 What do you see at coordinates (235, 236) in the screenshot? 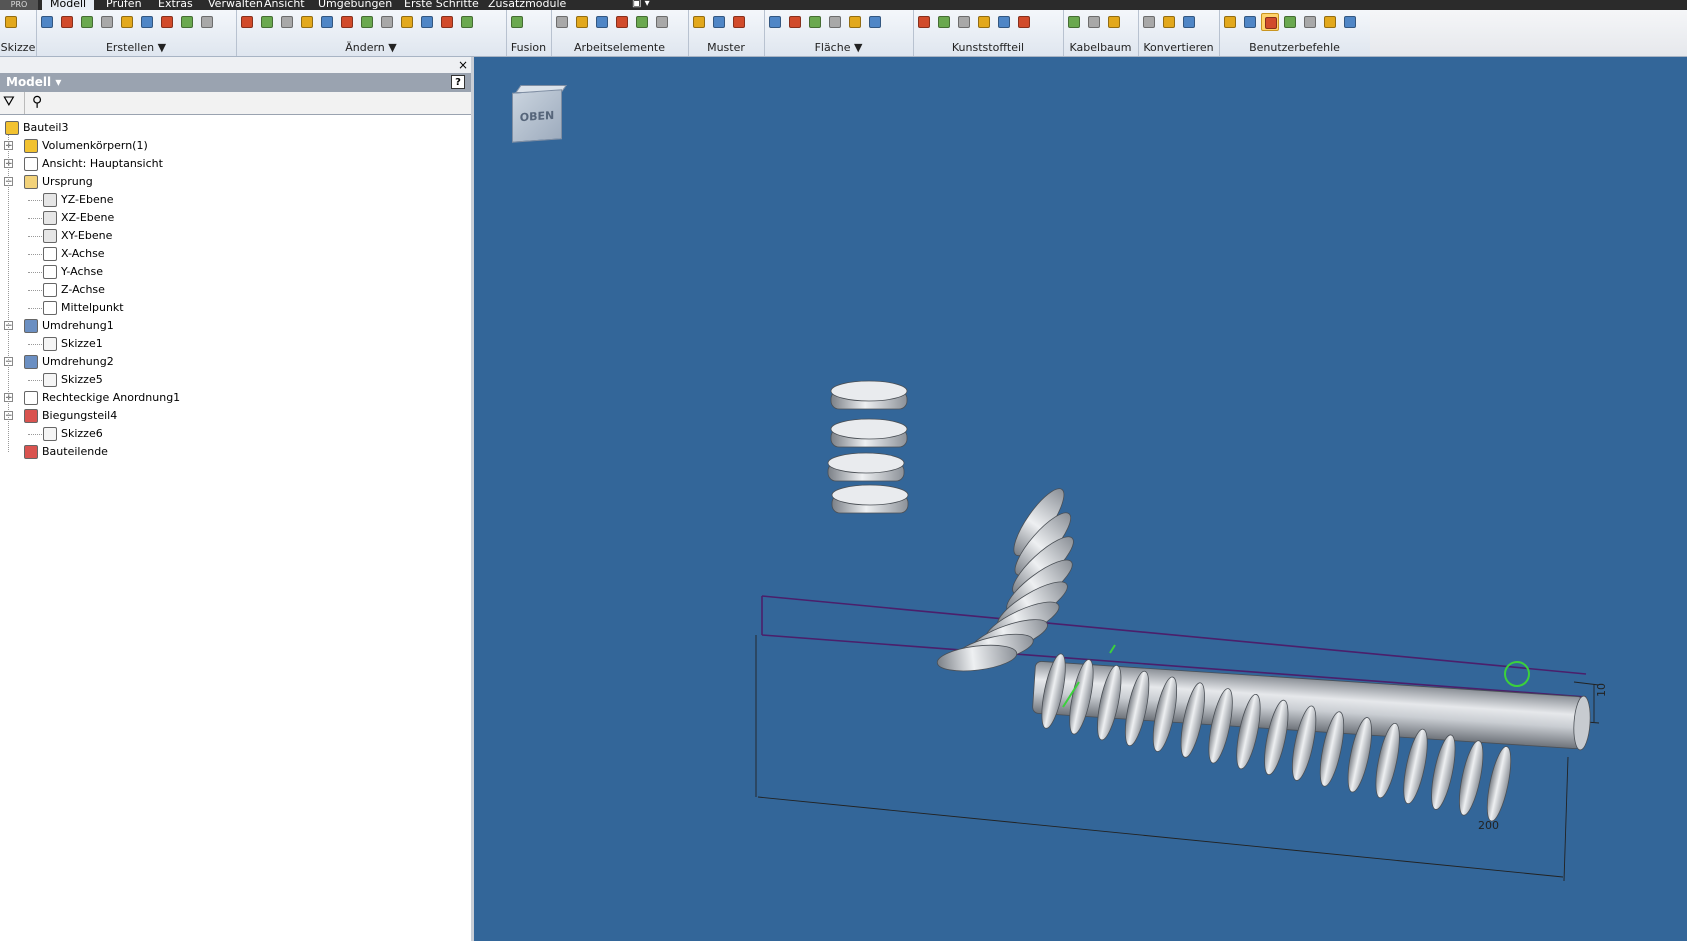
I see `tree-node: XY-Ebene` at bounding box center [235, 236].